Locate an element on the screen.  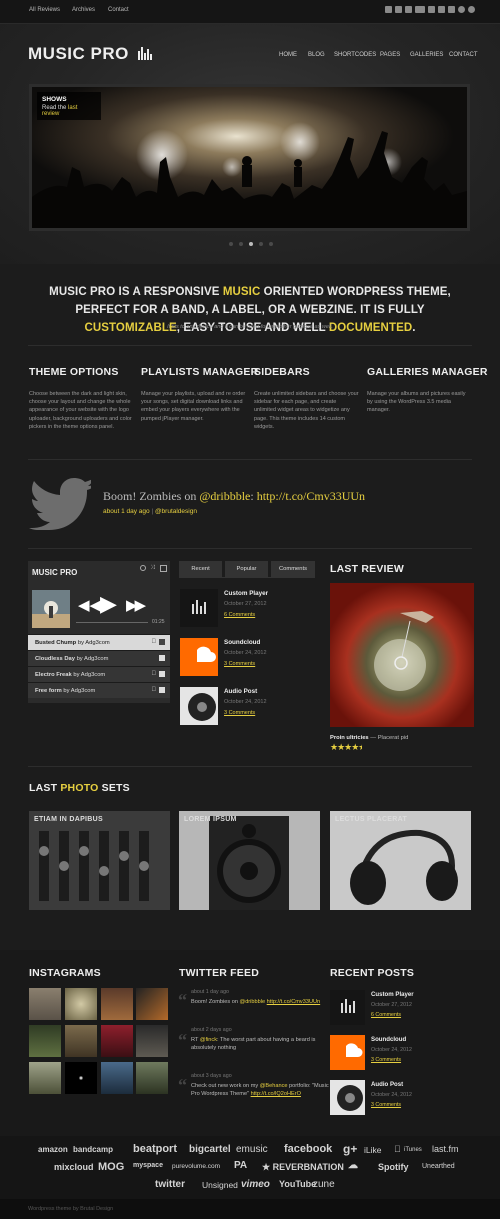
lastfm-icon is located at coordinates (420, 9).